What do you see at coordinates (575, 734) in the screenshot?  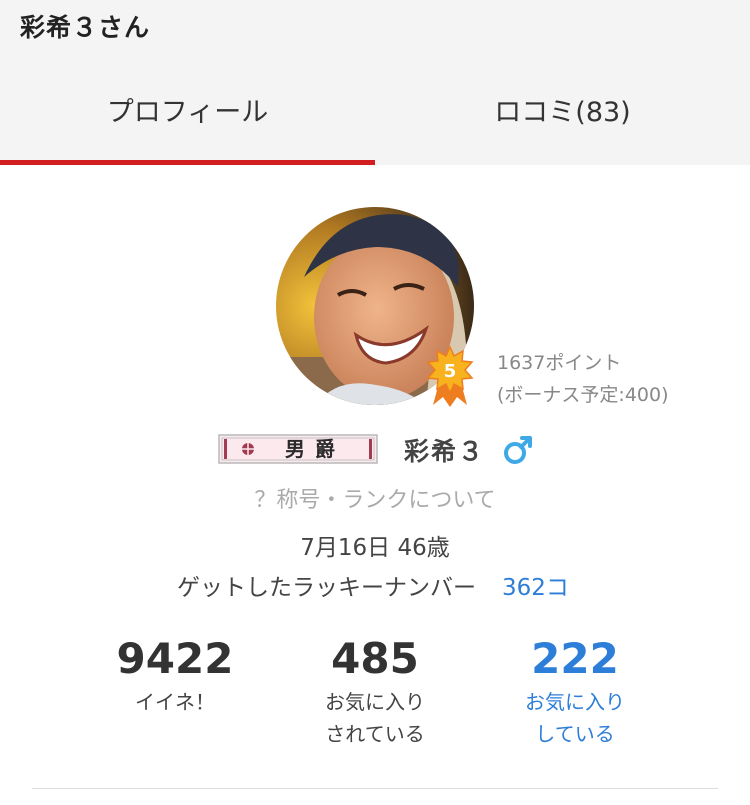 I see `stat-favoriting-label-2: している` at bounding box center [575, 734].